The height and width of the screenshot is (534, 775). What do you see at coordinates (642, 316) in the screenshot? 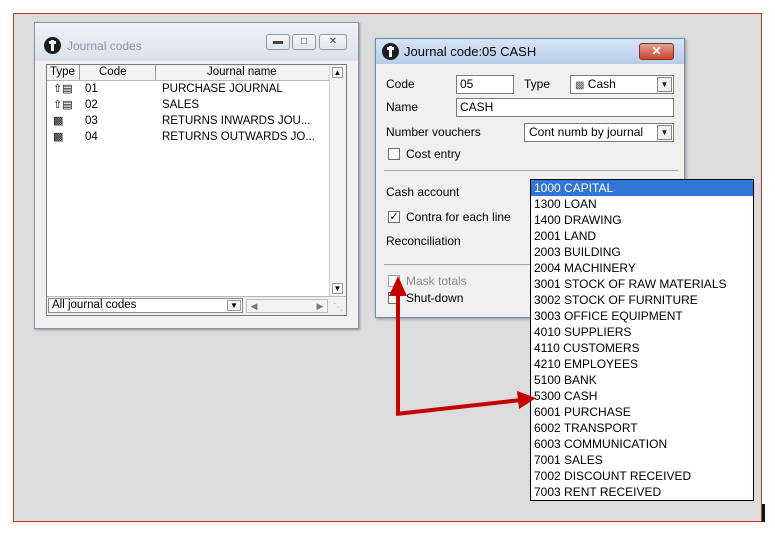
I see `dropdown-option: 3003 OFFICE EQUIPMENT` at bounding box center [642, 316].